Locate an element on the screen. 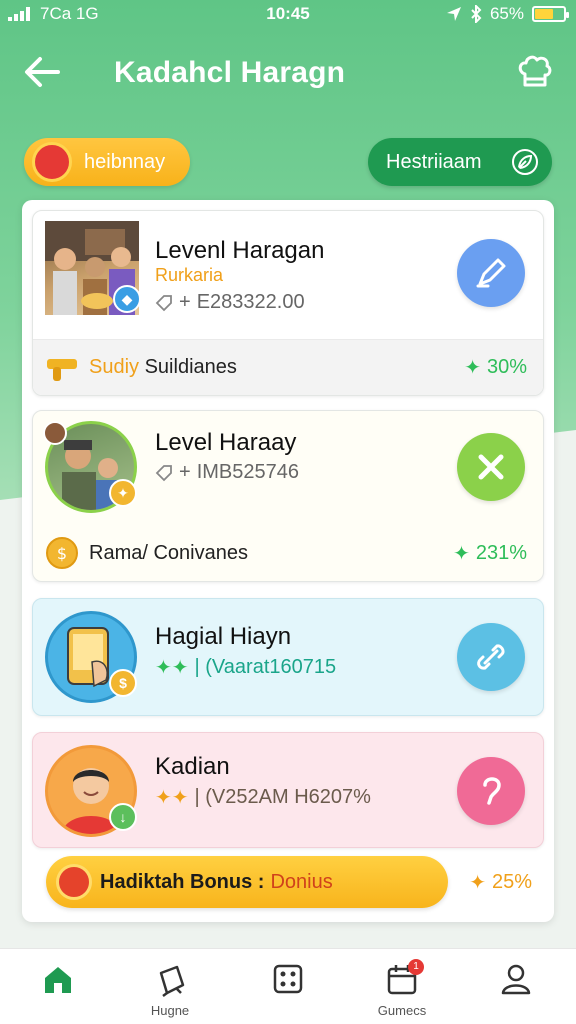  battery-icon is located at coordinates (550, 14).